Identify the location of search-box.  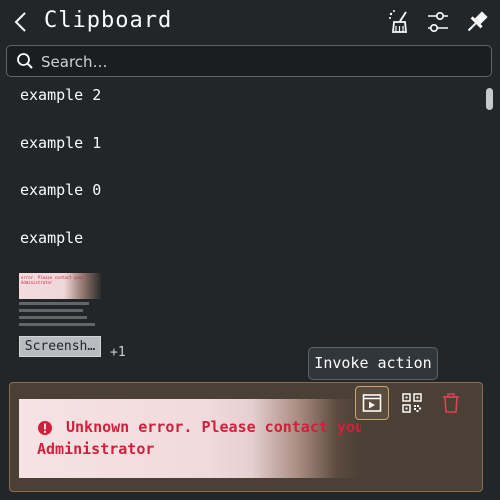
(249, 61).